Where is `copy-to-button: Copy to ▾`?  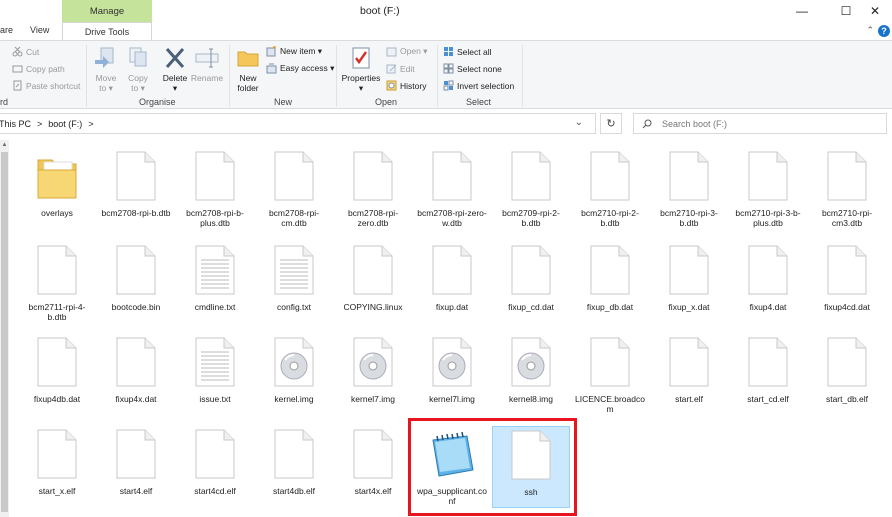
copy-to-button: Copy to ▾ is located at coordinates (138, 69).